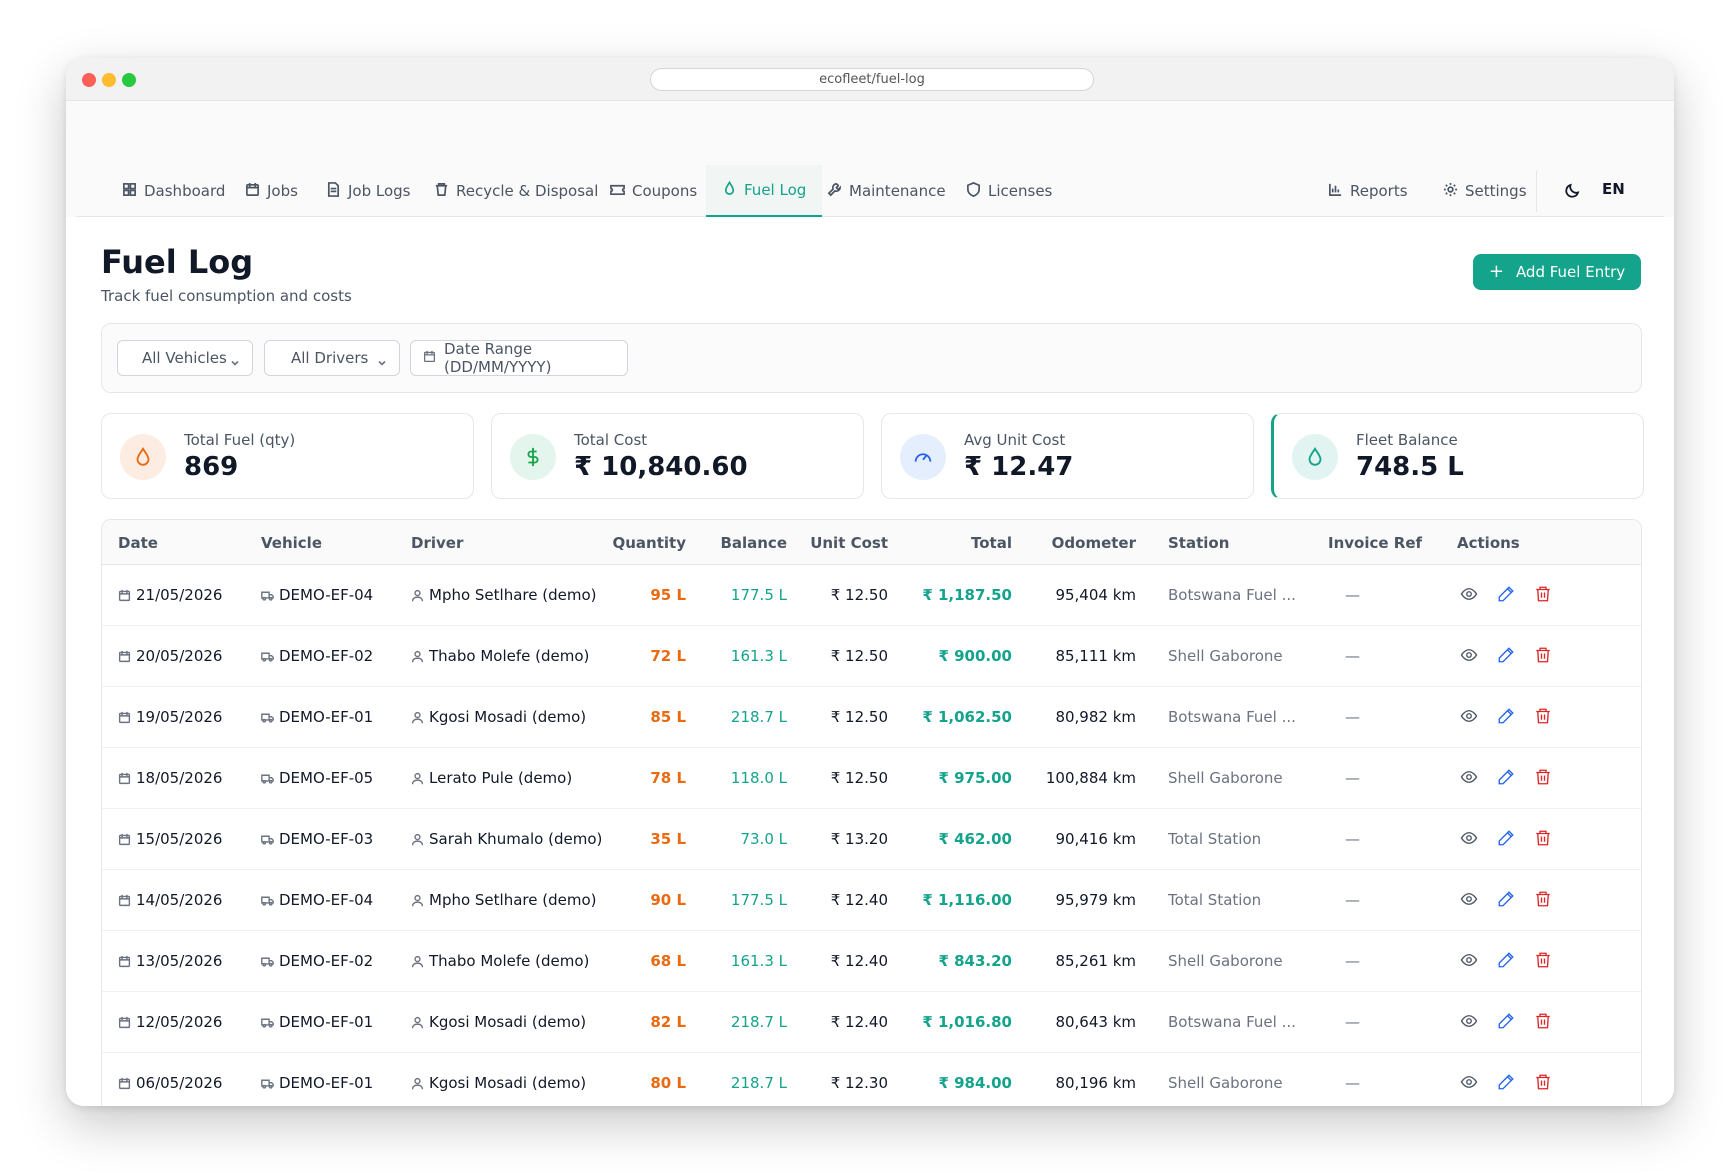 This screenshot has height=1174, width=1732. Describe the element at coordinates (124, 658) in the screenshot. I see `calendar-icon` at that location.